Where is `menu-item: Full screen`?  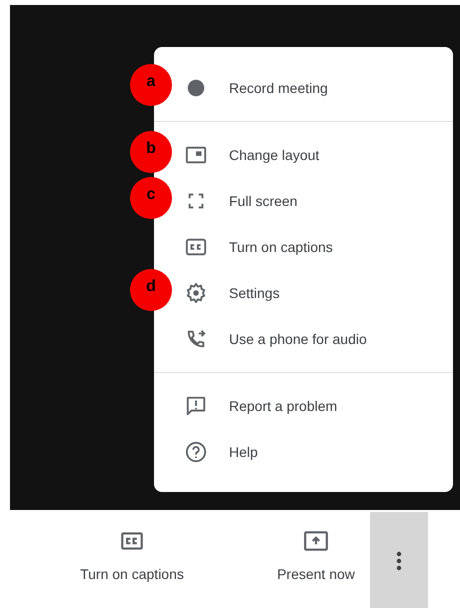
menu-item: Full screen is located at coordinates (263, 201).